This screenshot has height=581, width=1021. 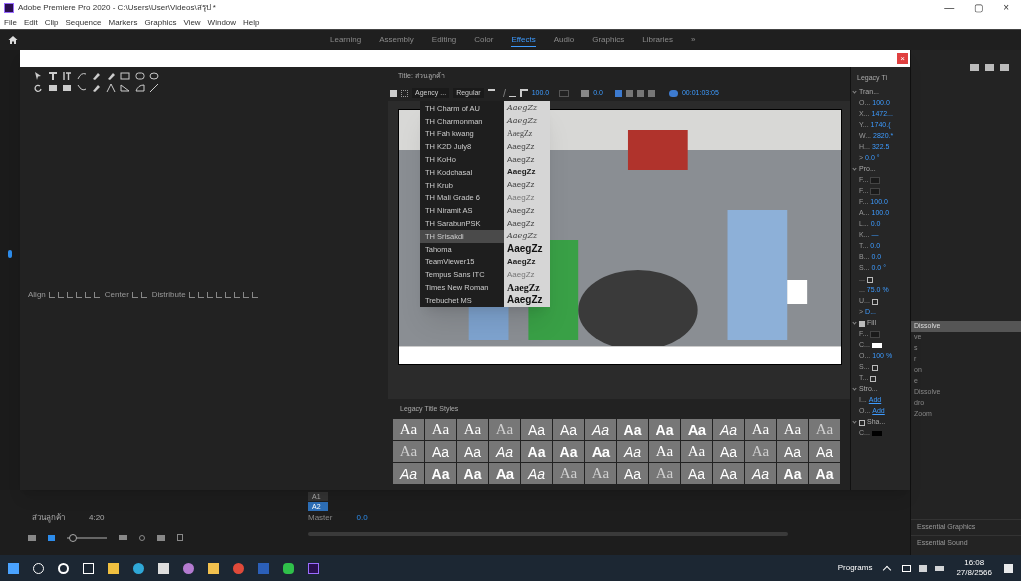 What do you see at coordinates (83, 22) in the screenshot?
I see `menu-item: Sequence` at bounding box center [83, 22].